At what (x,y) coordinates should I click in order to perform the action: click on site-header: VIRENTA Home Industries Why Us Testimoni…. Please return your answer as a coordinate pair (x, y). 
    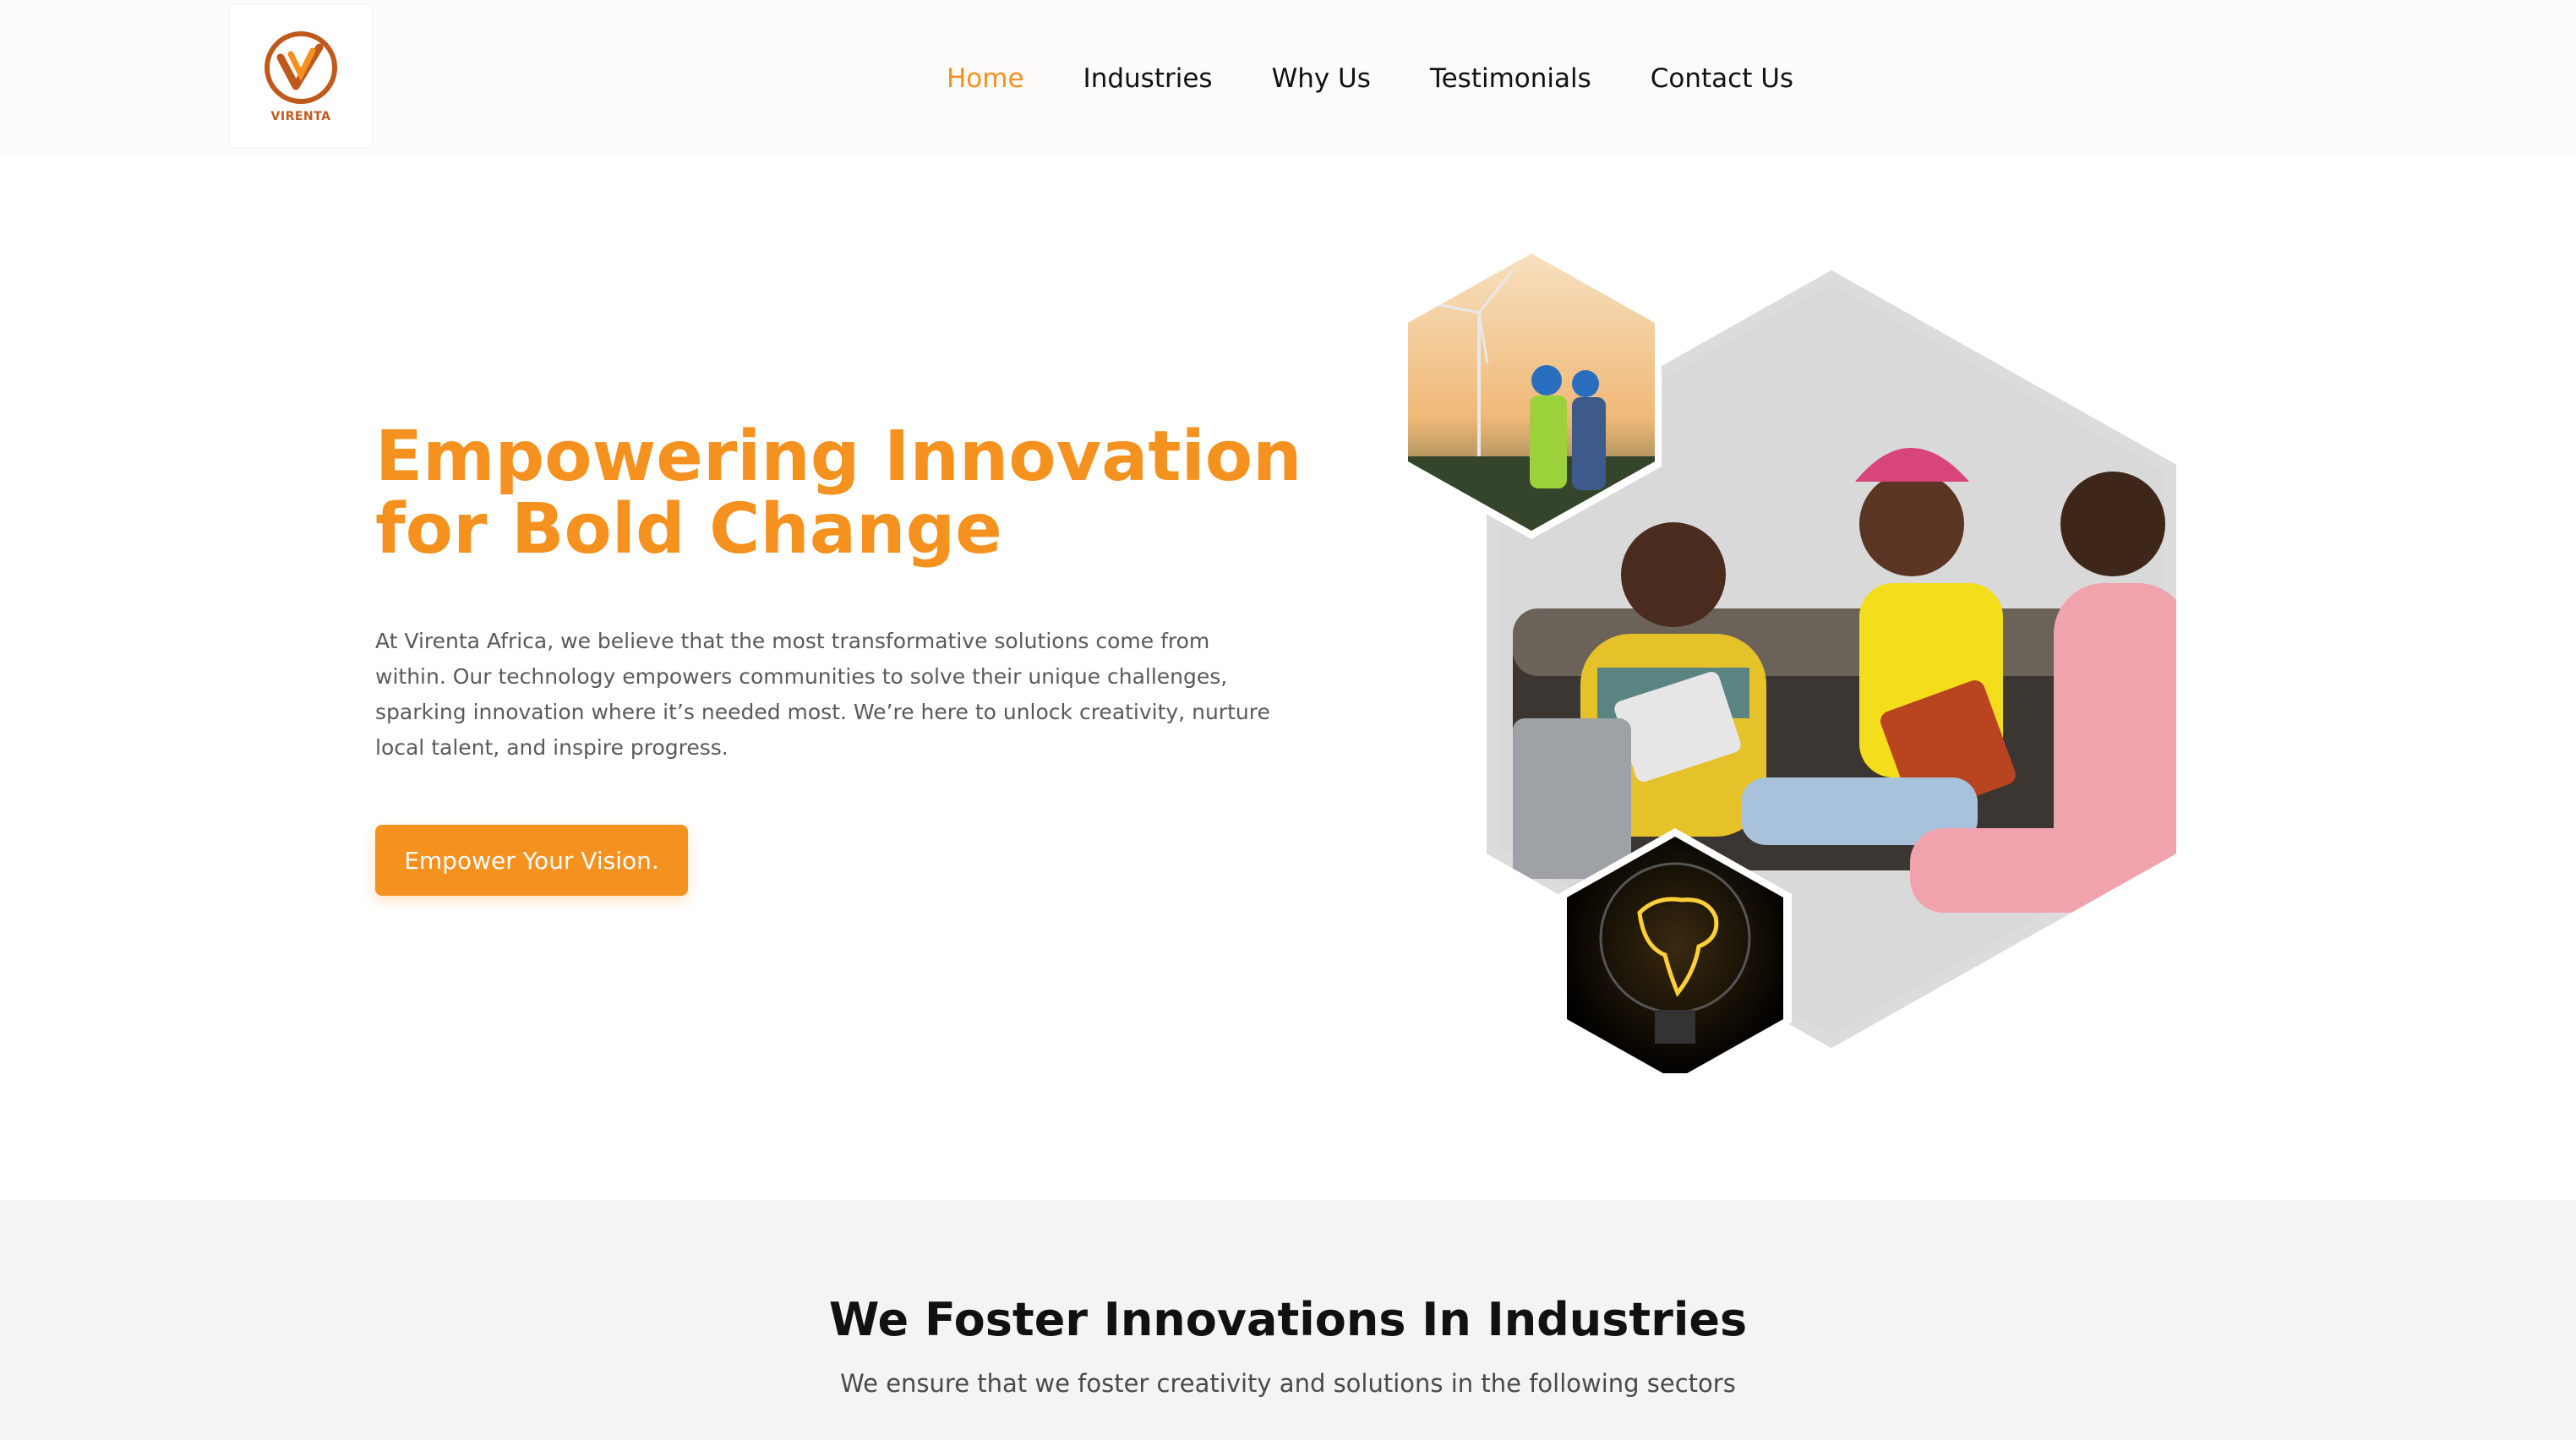
    Looking at the image, I should click on (1288, 77).